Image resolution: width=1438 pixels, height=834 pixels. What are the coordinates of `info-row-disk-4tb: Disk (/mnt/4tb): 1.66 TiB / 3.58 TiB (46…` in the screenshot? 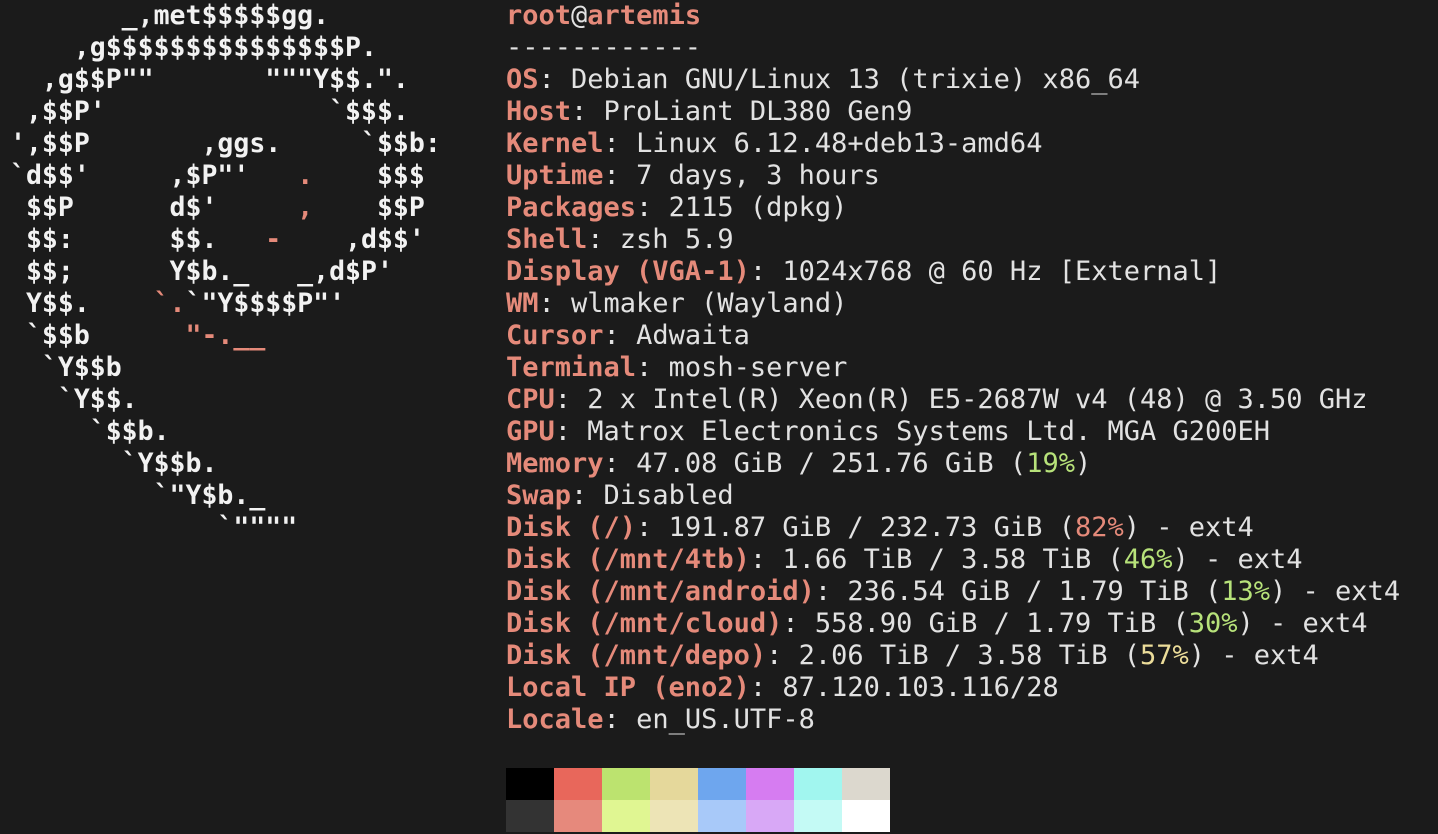 It's located at (904, 559).